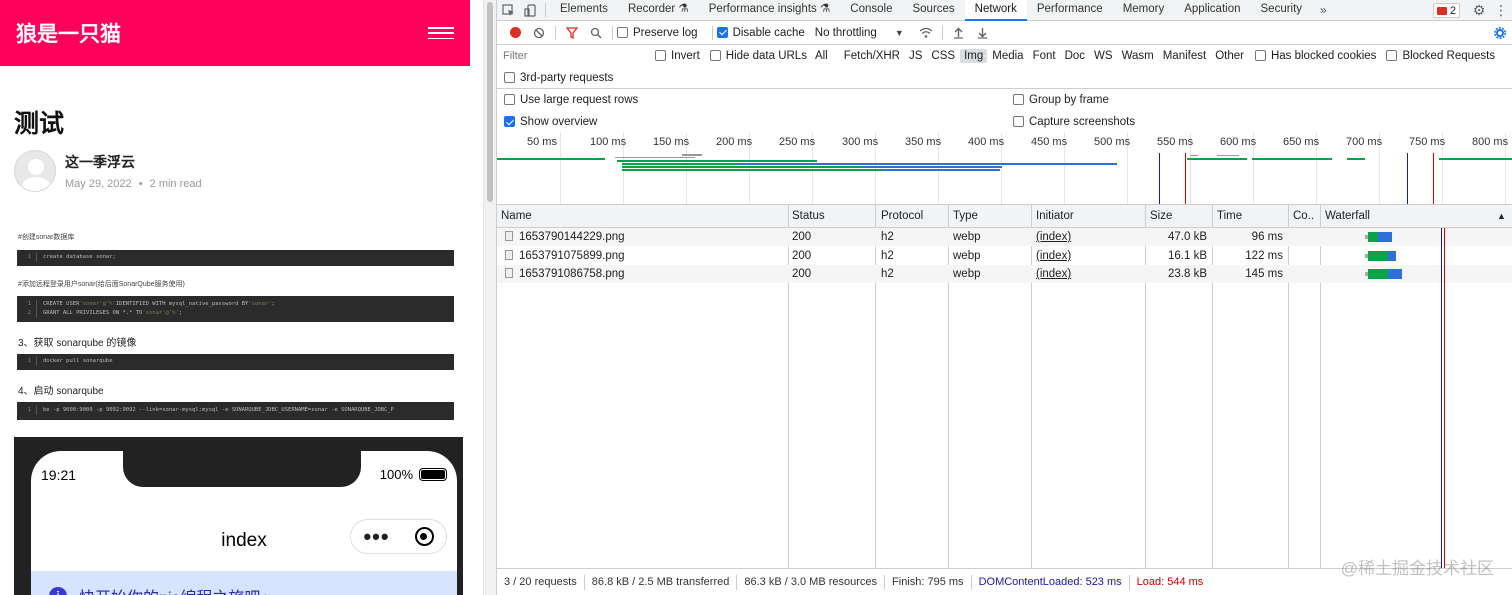 The height and width of the screenshot is (595, 1512). Describe the element at coordinates (677, 56) in the screenshot. I see `invert-checkbox: Invert` at that location.